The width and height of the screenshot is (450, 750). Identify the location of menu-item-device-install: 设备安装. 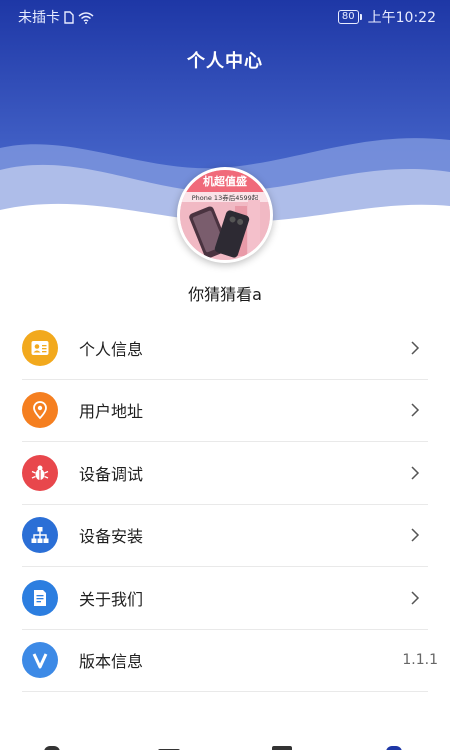
(225, 536).